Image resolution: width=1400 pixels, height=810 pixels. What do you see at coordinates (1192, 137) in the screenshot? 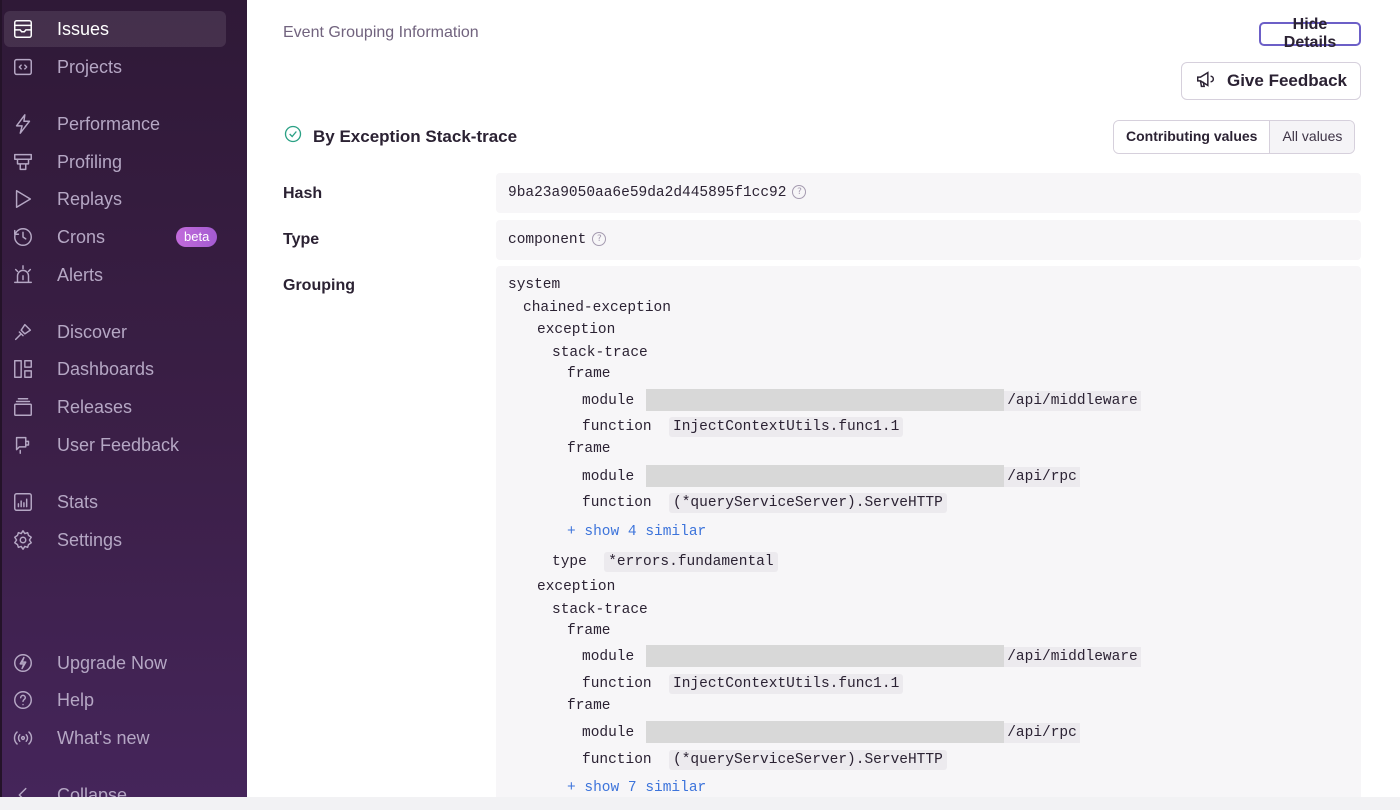
I see `contributing-values-button: Contributing values` at bounding box center [1192, 137].